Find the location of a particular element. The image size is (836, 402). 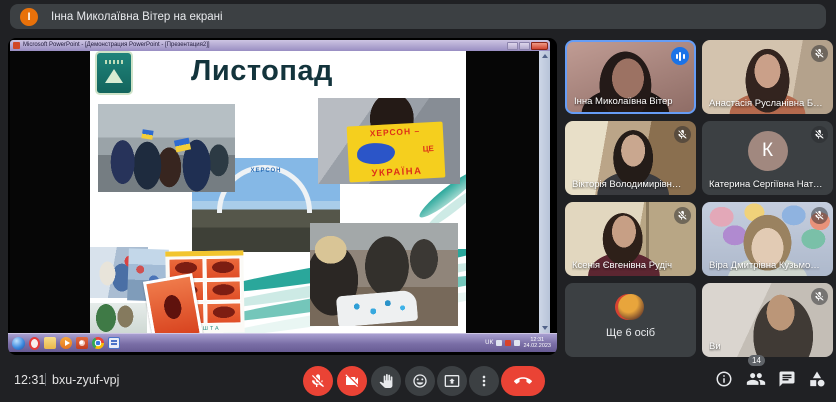

maximize-icon is located at coordinates (524, 45).